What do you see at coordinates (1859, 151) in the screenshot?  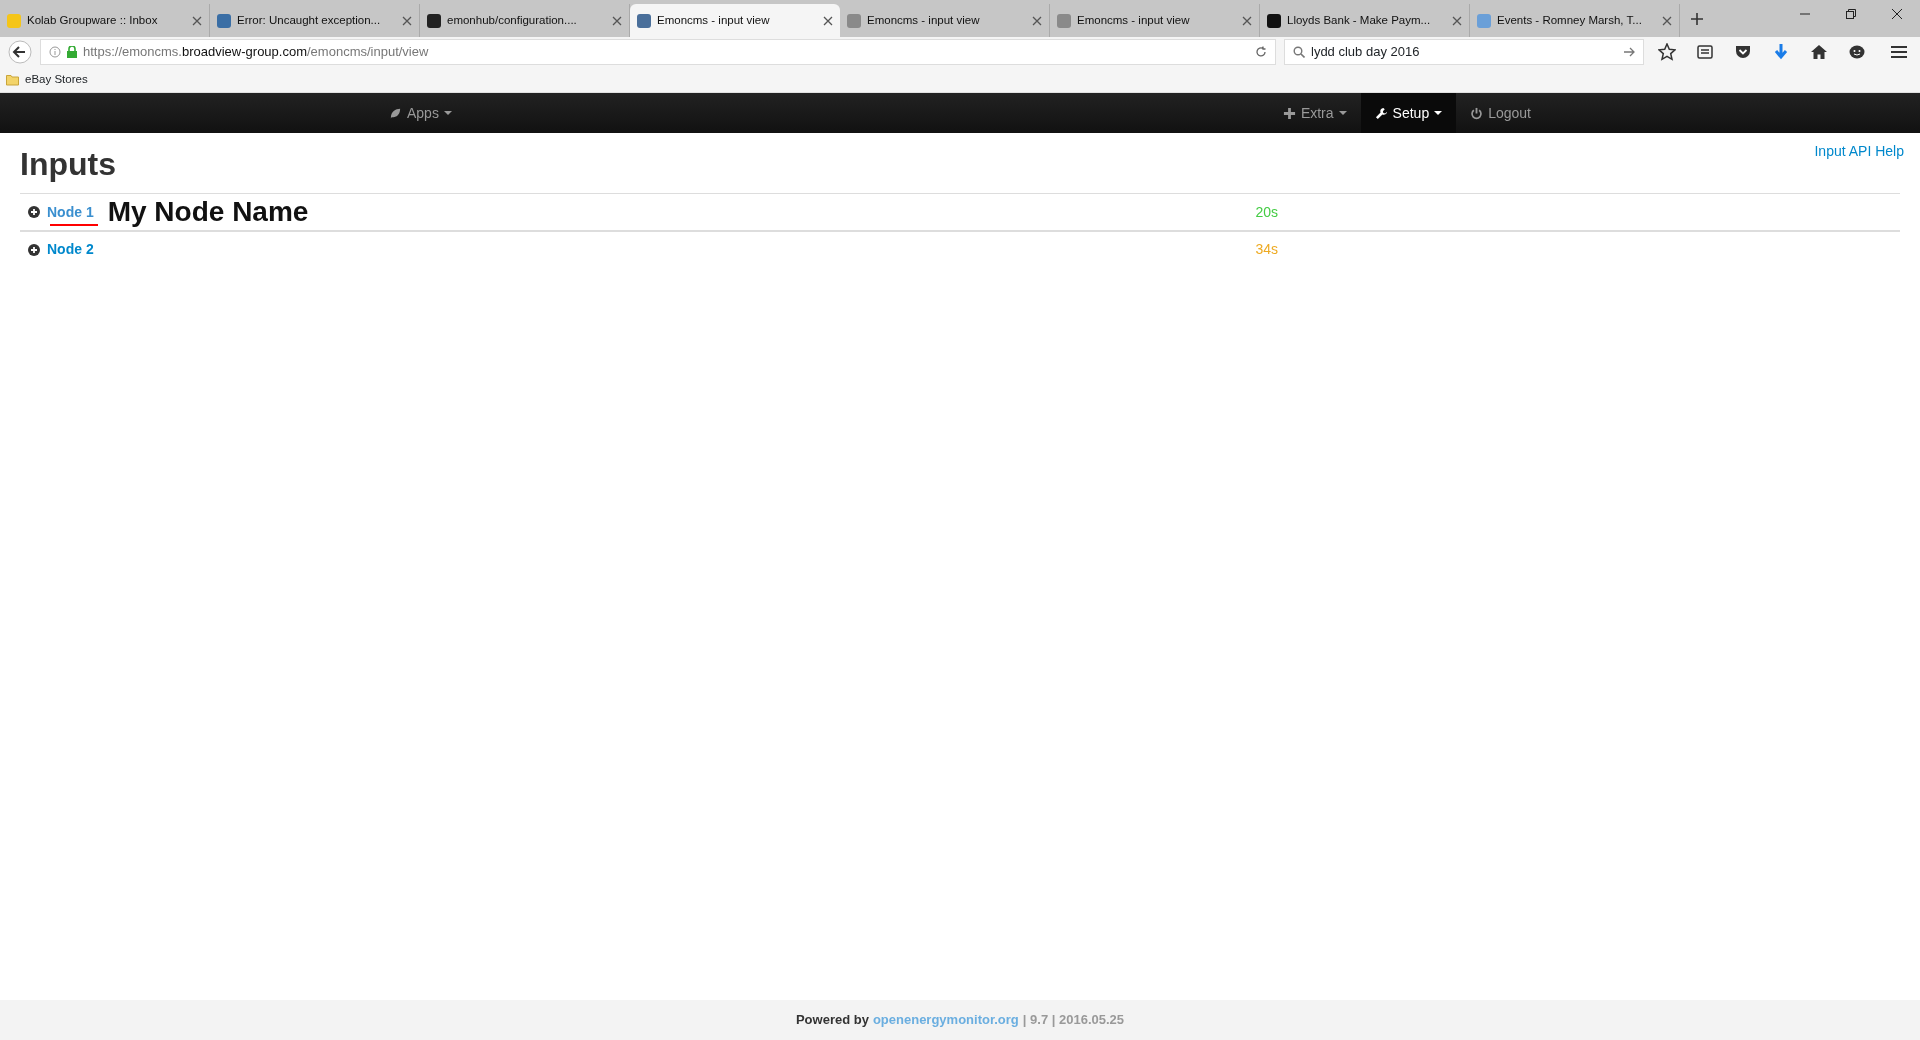 I see `help-link: Input API Help` at bounding box center [1859, 151].